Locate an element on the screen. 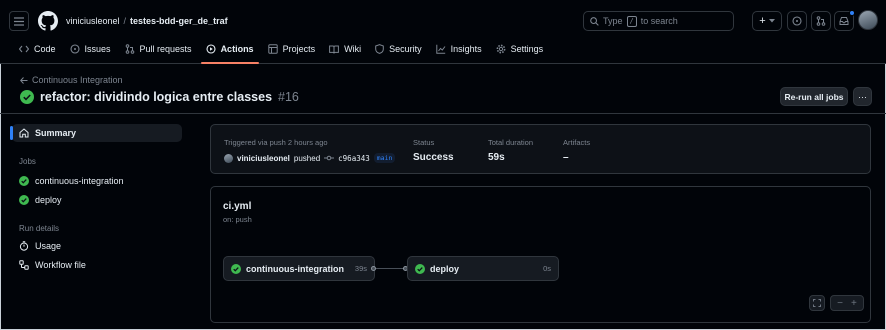 The height and width of the screenshot is (330, 886). more-options-button: ··· is located at coordinates (862, 96).